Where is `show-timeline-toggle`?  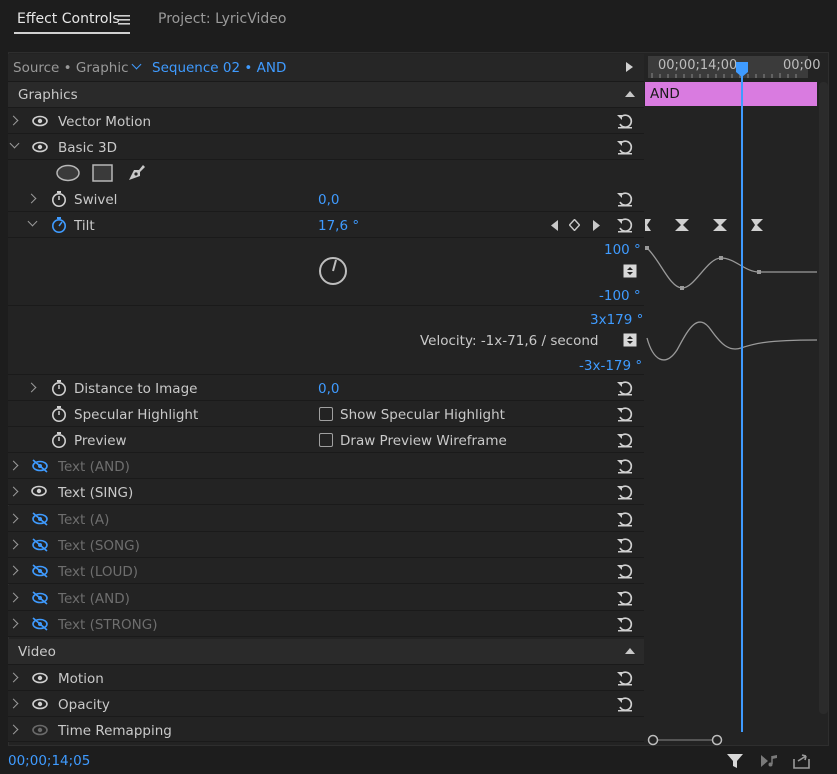
show-timeline-toggle is located at coordinates (629, 67).